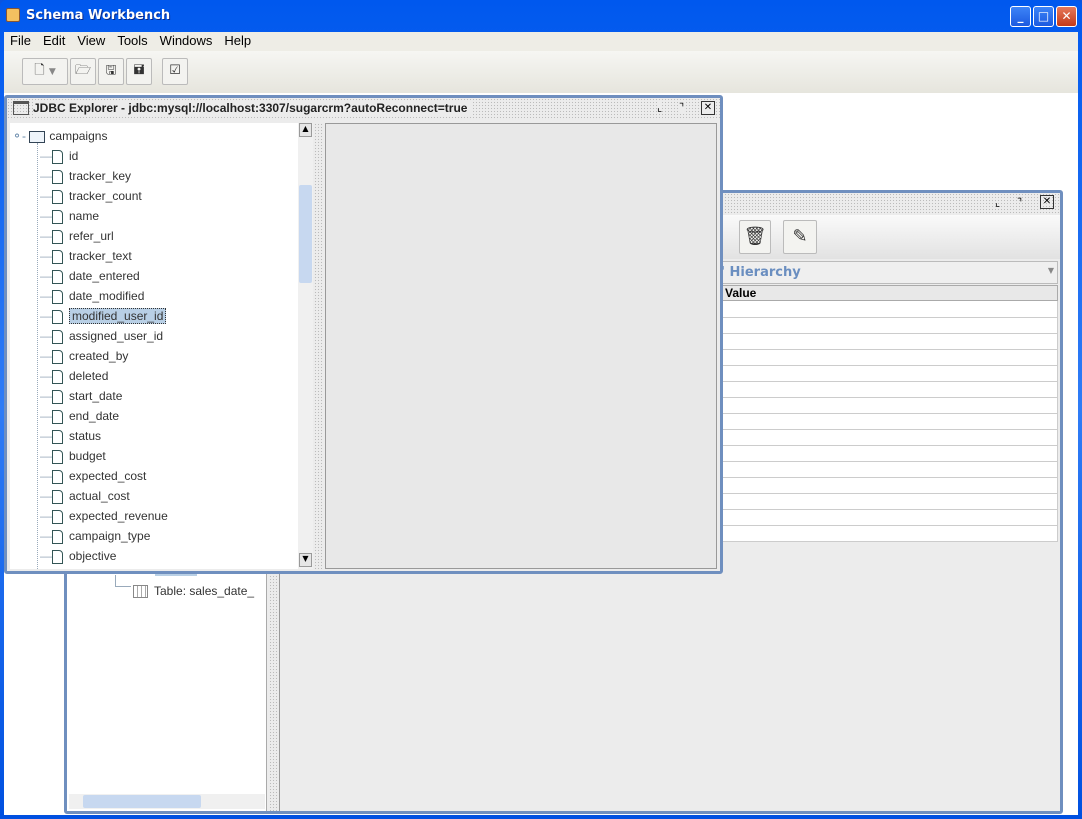 The image size is (1082, 819). Describe the element at coordinates (103, 316) in the screenshot. I see `tree-item-column: — modified_user_id` at that location.